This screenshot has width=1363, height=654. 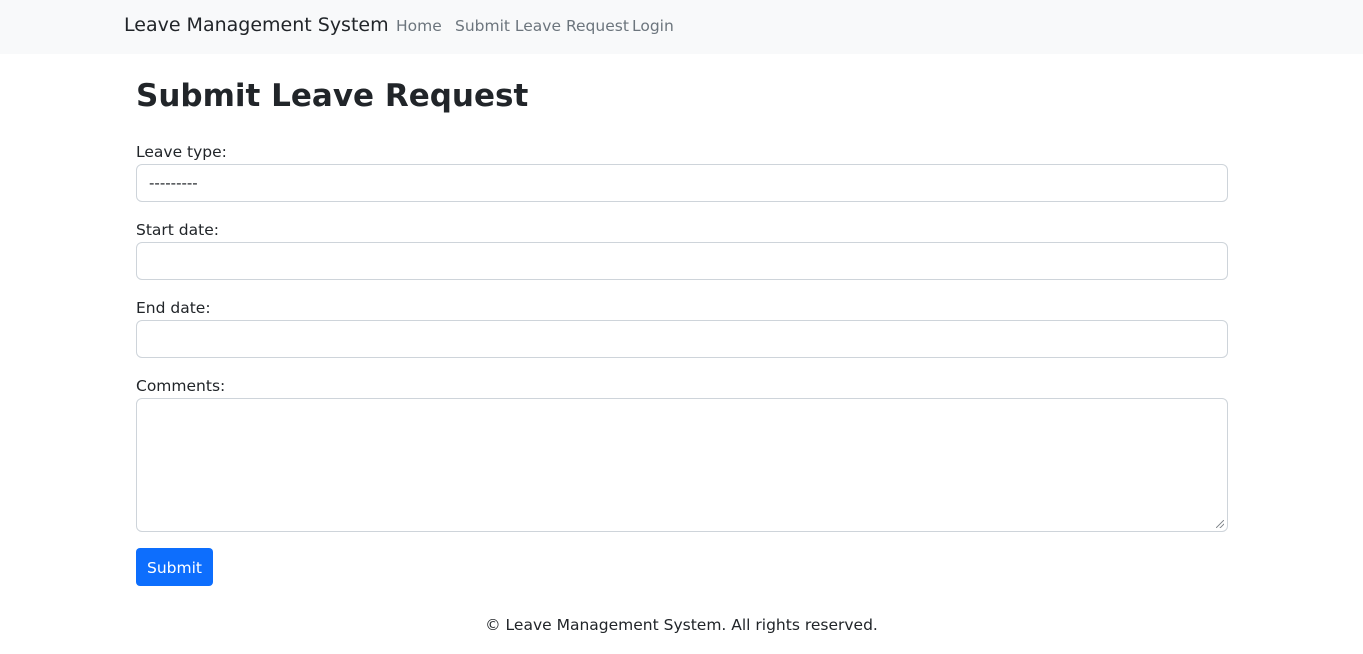 What do you see at coordinates (682, 261) in the screenshot?
I see `start-date-input` at bounding box center [682, 261].